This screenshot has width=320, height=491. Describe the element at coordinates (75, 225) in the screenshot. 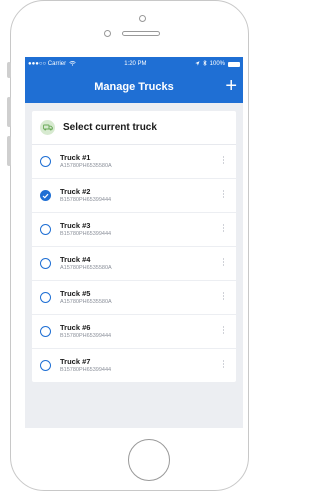

I see `truck-name: Truck #3` at that location.